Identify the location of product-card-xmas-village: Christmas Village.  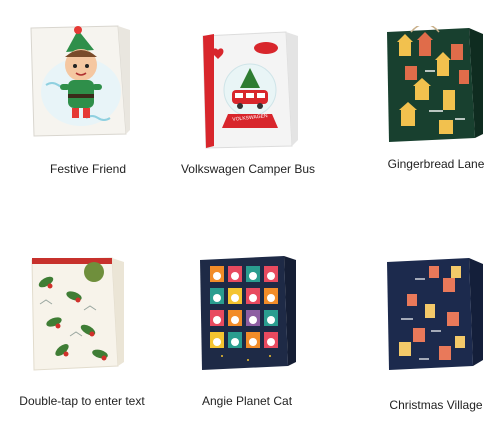
(420, 331).